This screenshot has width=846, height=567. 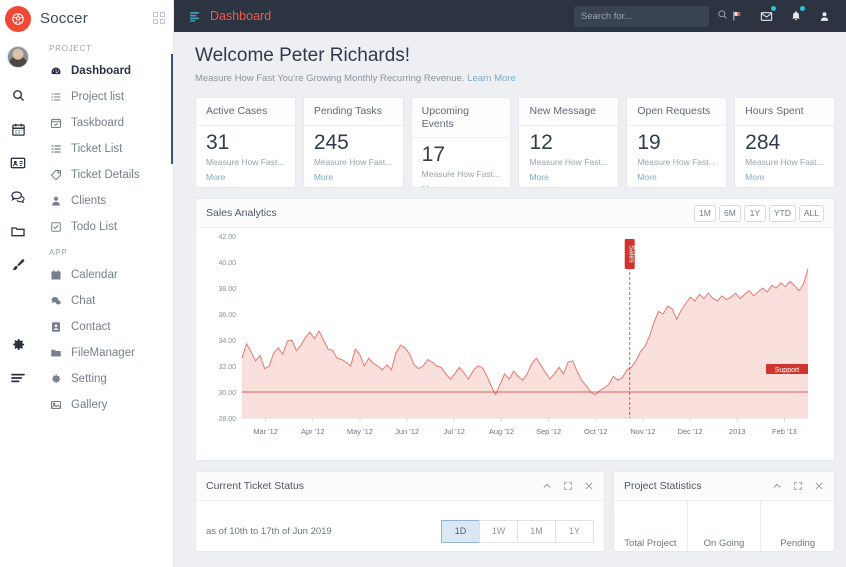 I want to click on brand: Soccer, so click(x=104, y=18).